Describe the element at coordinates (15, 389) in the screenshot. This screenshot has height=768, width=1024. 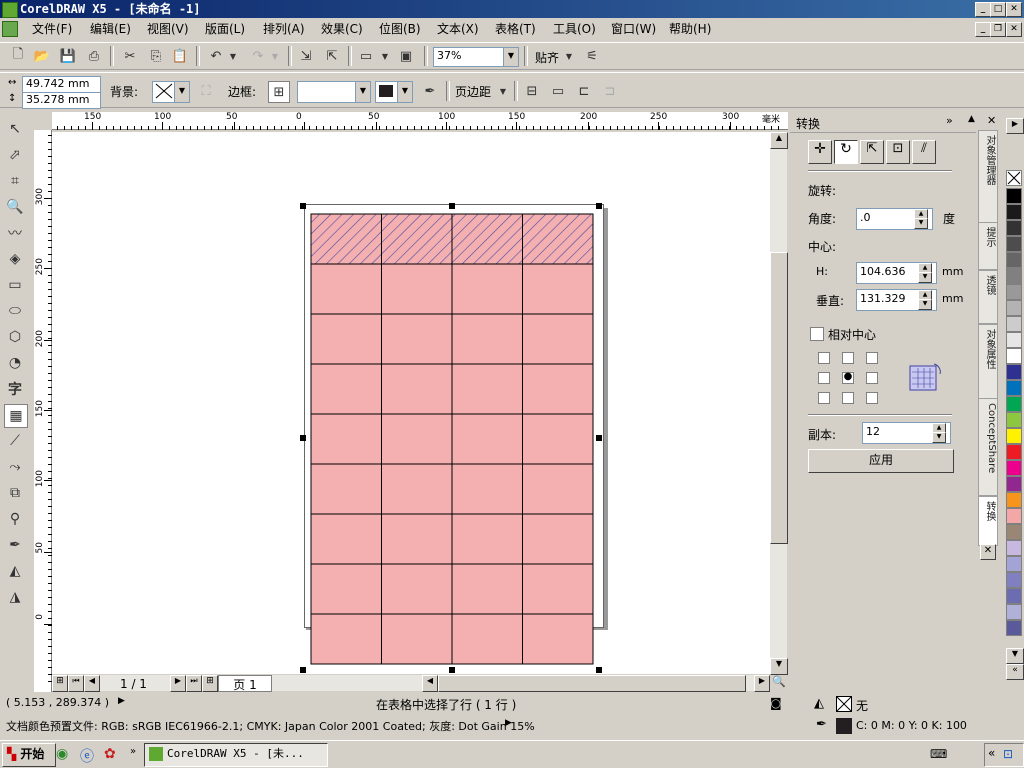
I see `text-tool-icon: 字` at that location.